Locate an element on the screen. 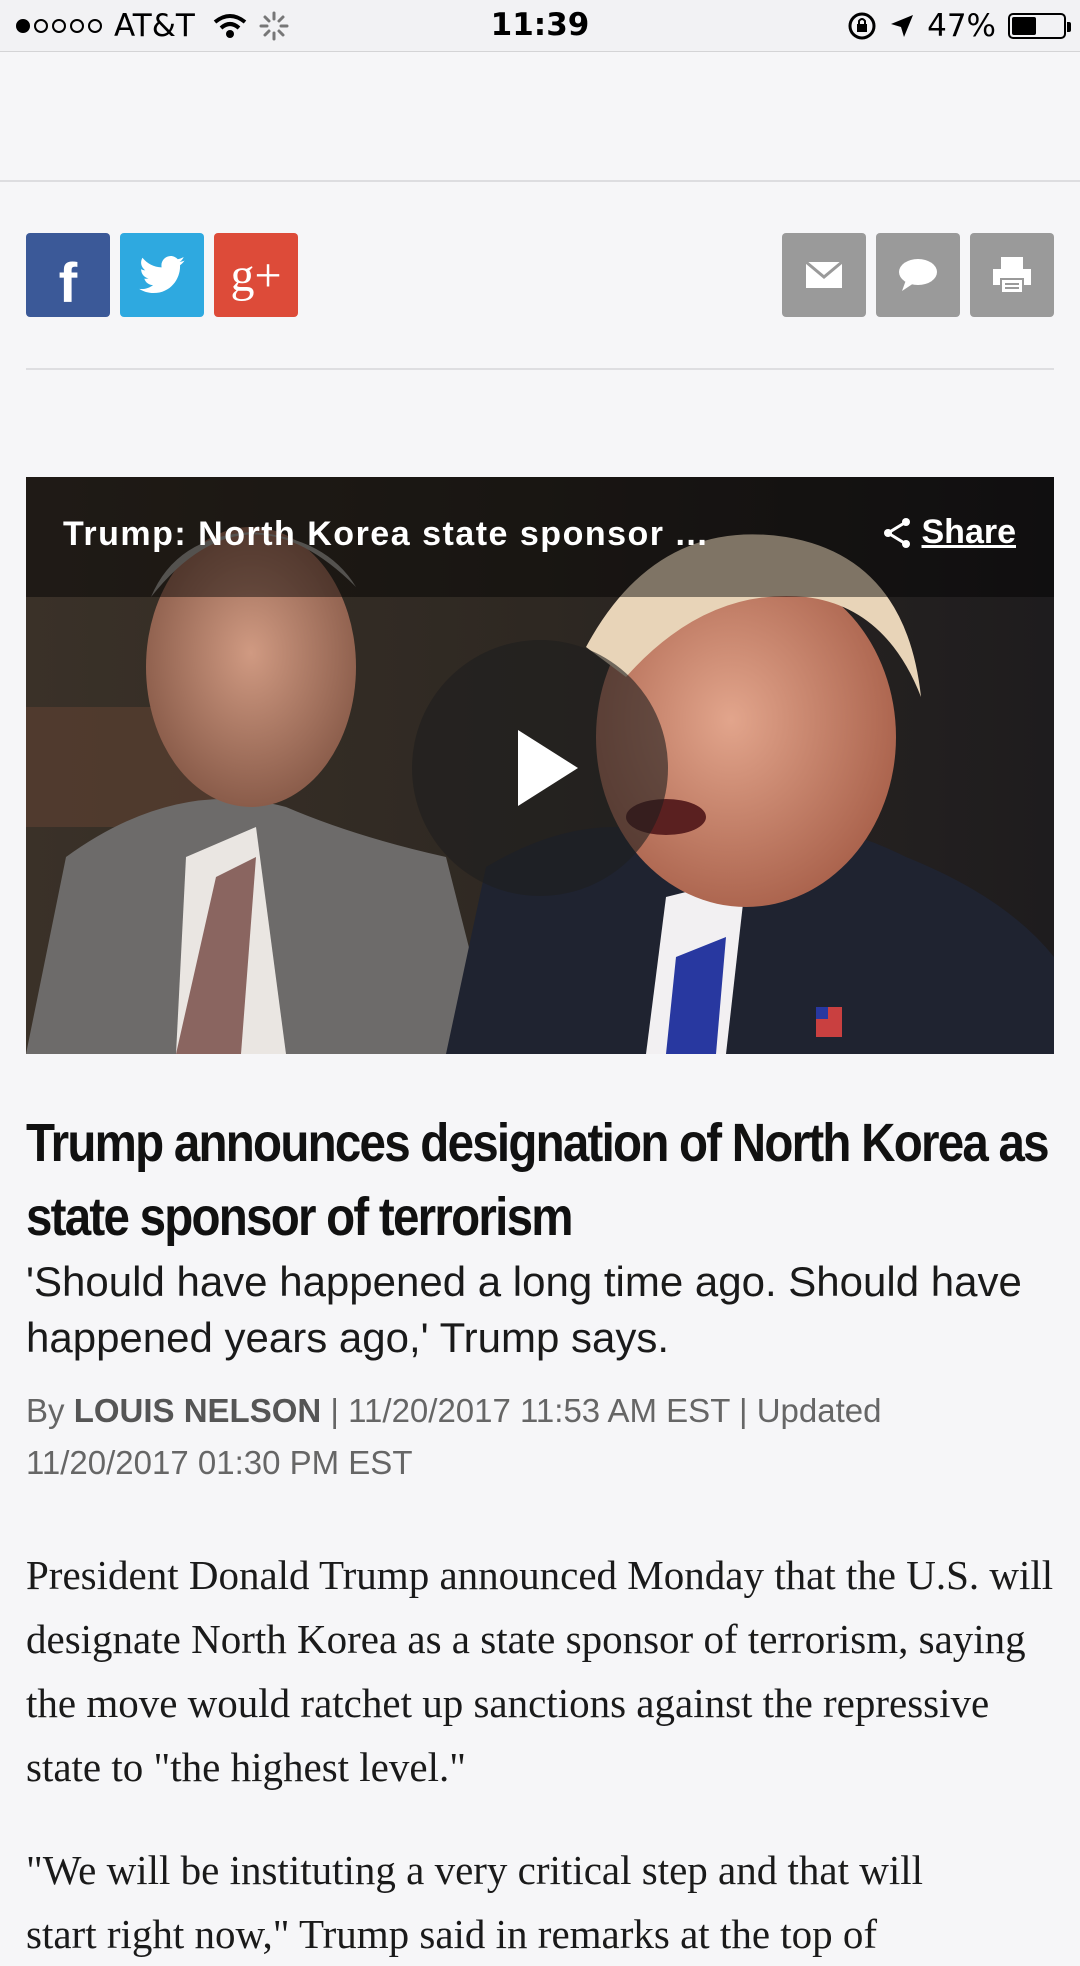 This screenshot has width=1080, height=1966. facebook-icon: f is located at coordinates (68, 282).